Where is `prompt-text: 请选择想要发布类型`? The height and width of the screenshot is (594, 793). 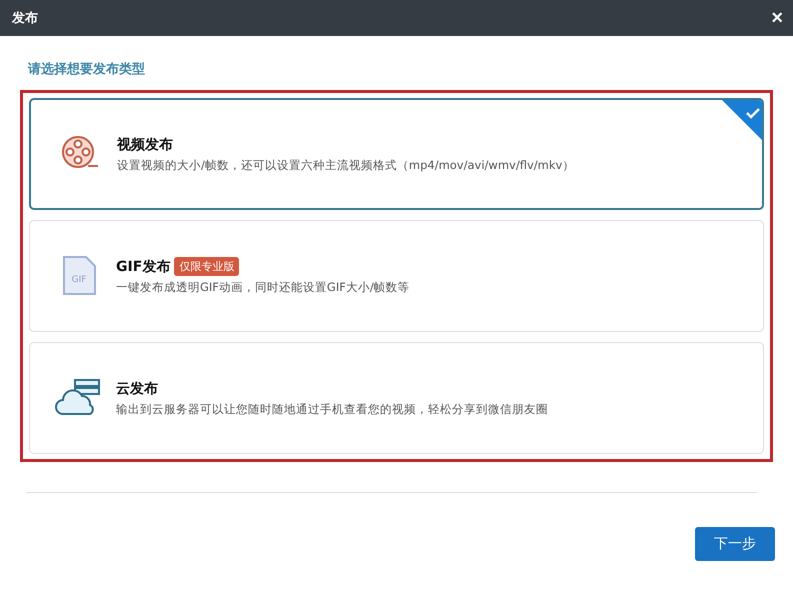 prompt-text: 请选择想要发布类型 is located at coordinates (87, 69).